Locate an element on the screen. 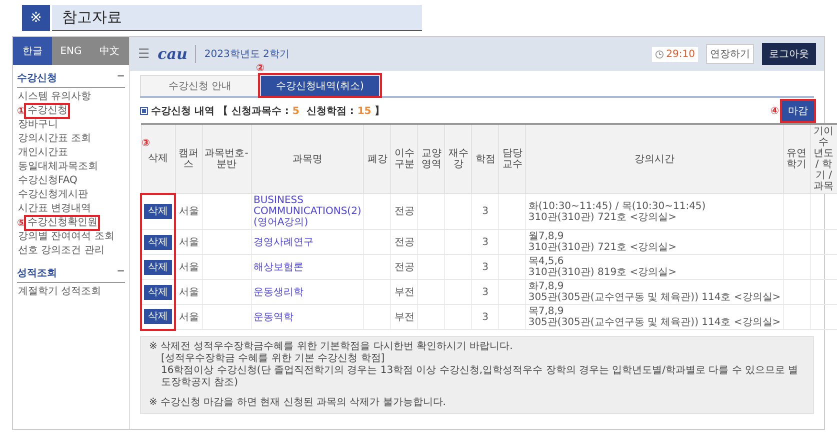 This screenshot has height=434, width=837. column-header: ③ 삭제 is located at coordinates (158, 159).